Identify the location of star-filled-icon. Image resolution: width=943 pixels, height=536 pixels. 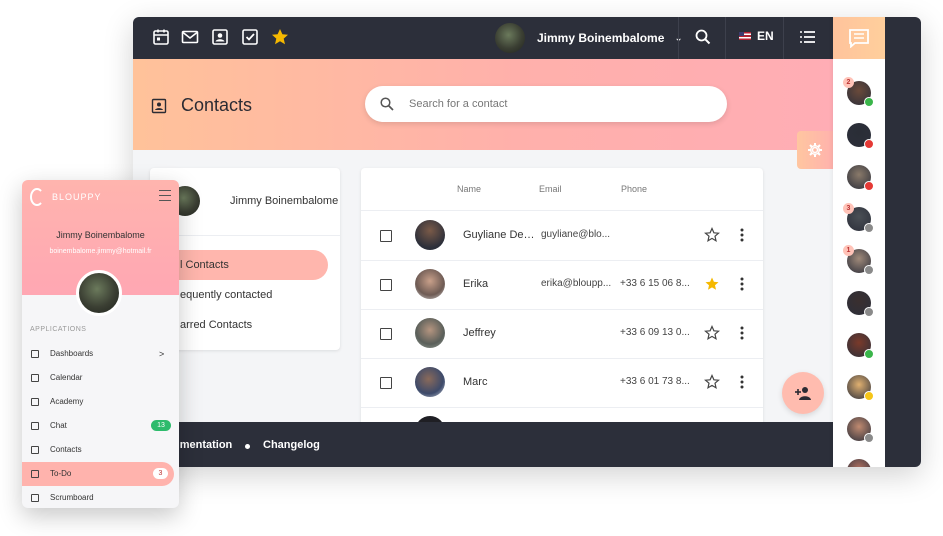
(712, 284).